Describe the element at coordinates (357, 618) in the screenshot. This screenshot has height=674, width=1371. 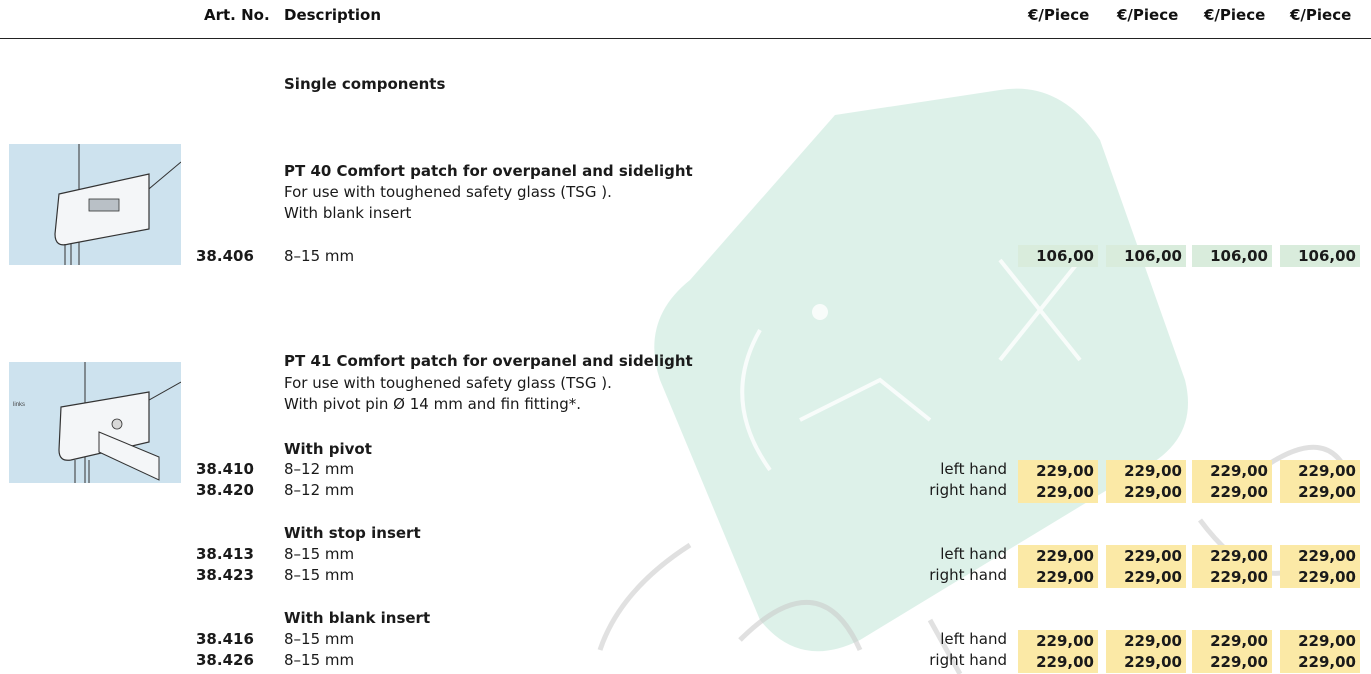
I see `group-title-blank-insert: With blank insert` at that location.